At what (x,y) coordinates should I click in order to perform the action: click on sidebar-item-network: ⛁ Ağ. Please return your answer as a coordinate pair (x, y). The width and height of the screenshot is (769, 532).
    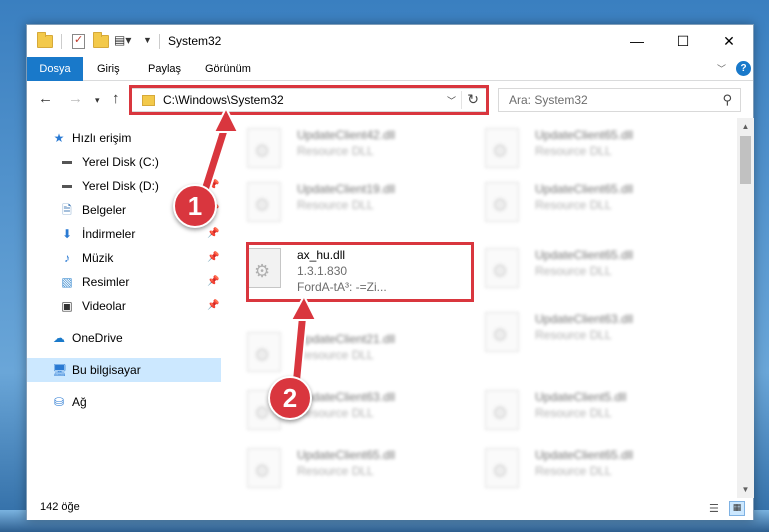
    Looking at the image, I should click on (124, 402).